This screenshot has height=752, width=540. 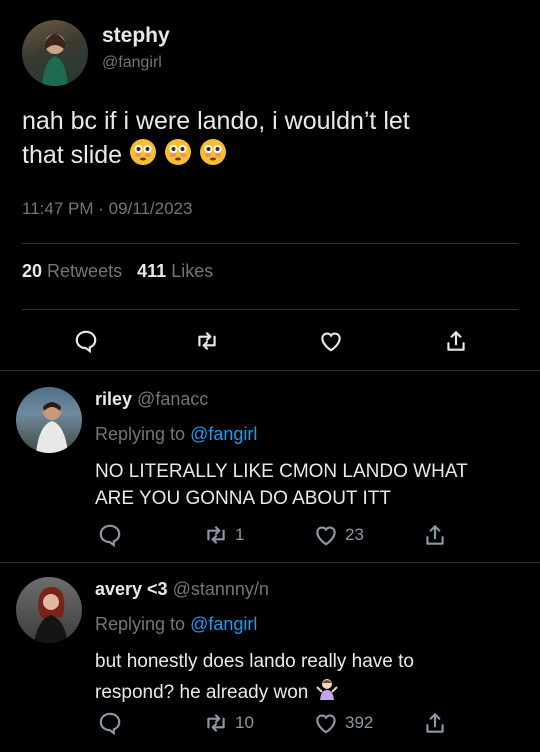 I want to click on reply-author-name: riley, so click(x=113, y=399).